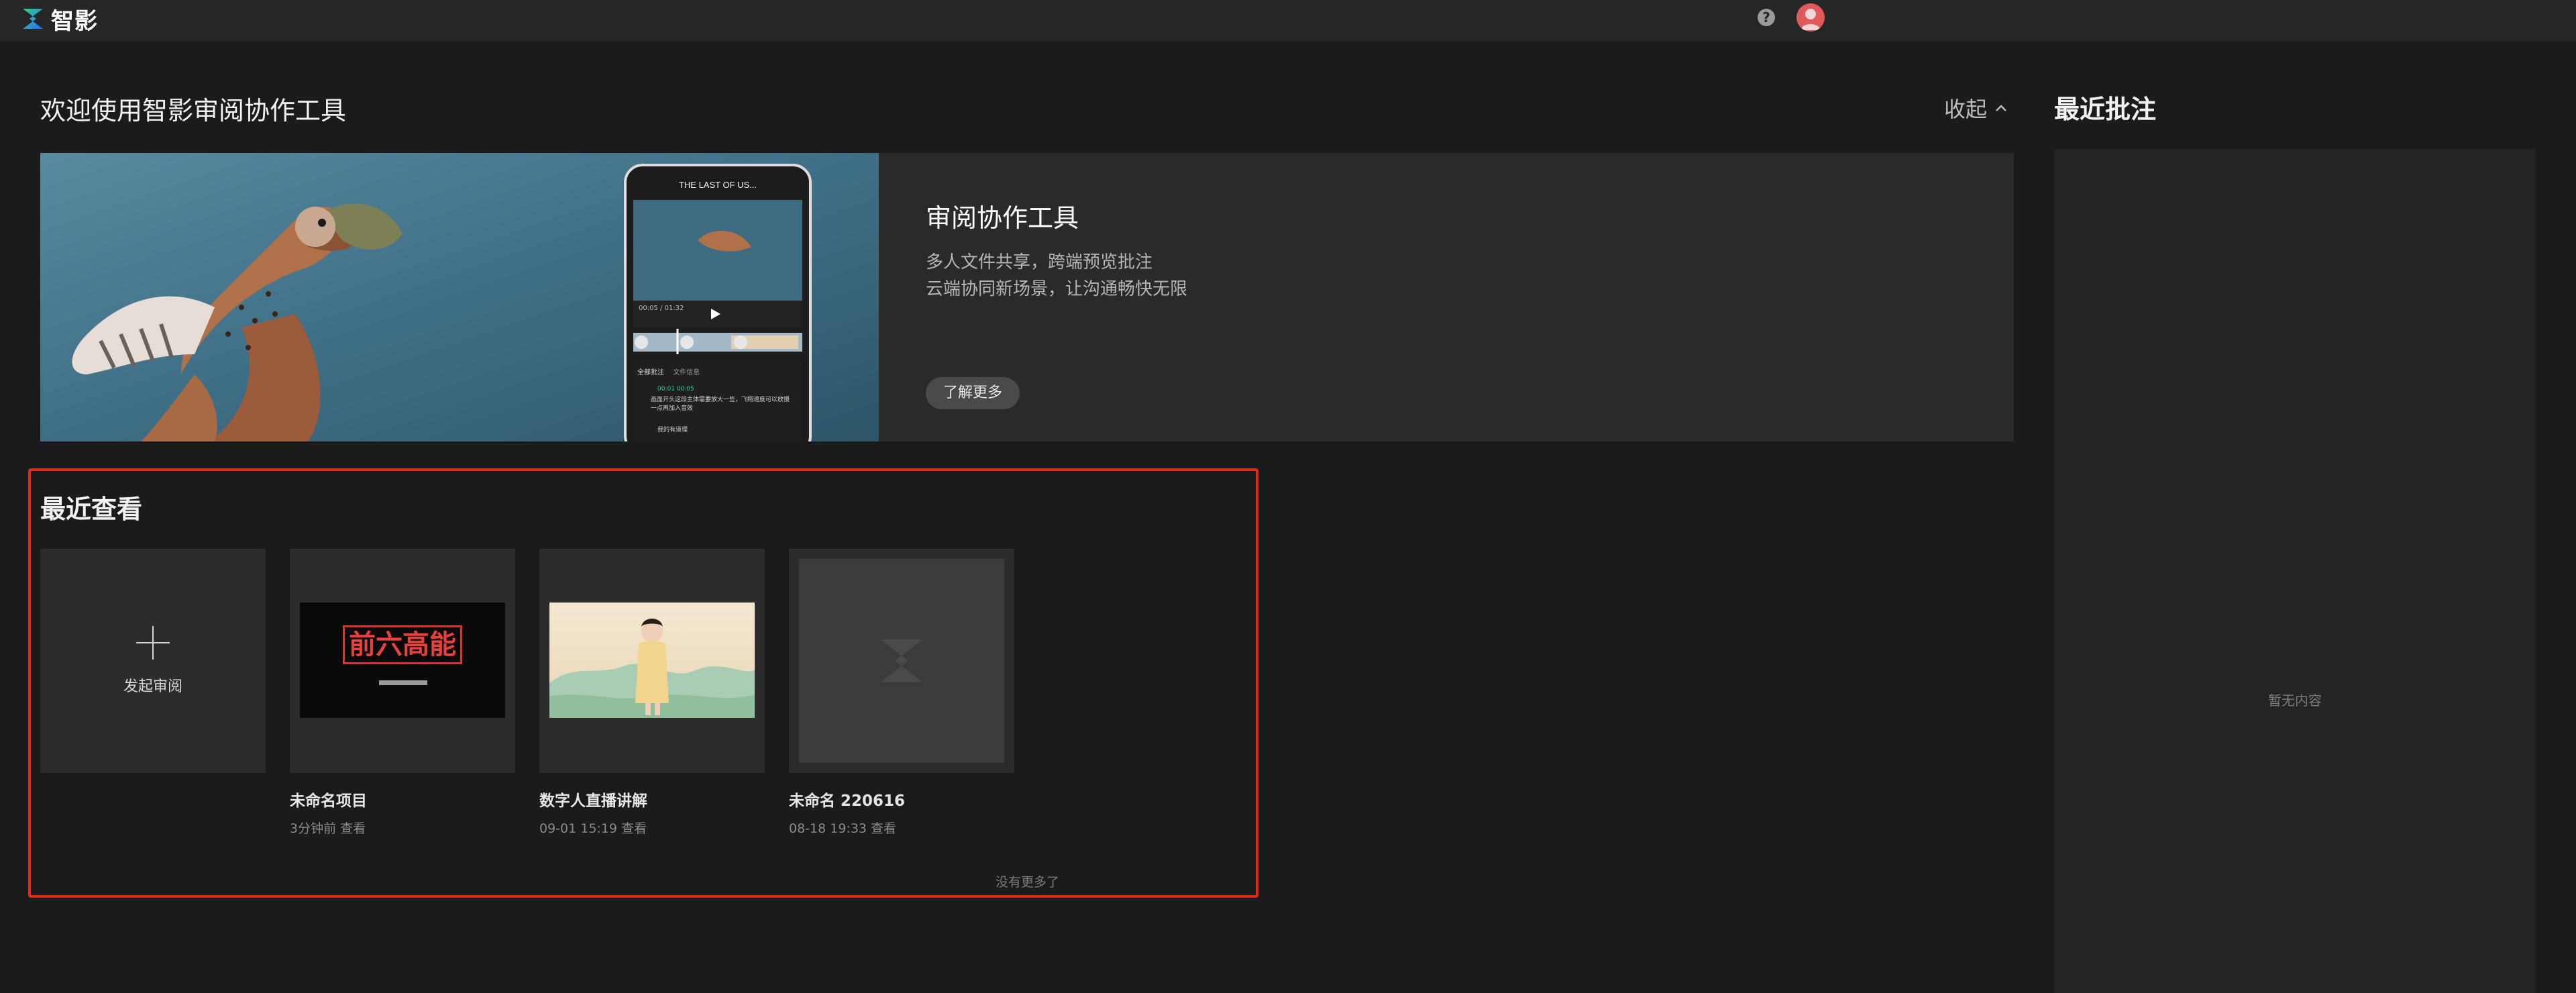 The image size is (2576, 993). What do you see at coordinates (1039, 262) in the screenshot?
I see `banner-line-1: 多人文件共享，跨端预览批注` at bounding box center [1039, 262].